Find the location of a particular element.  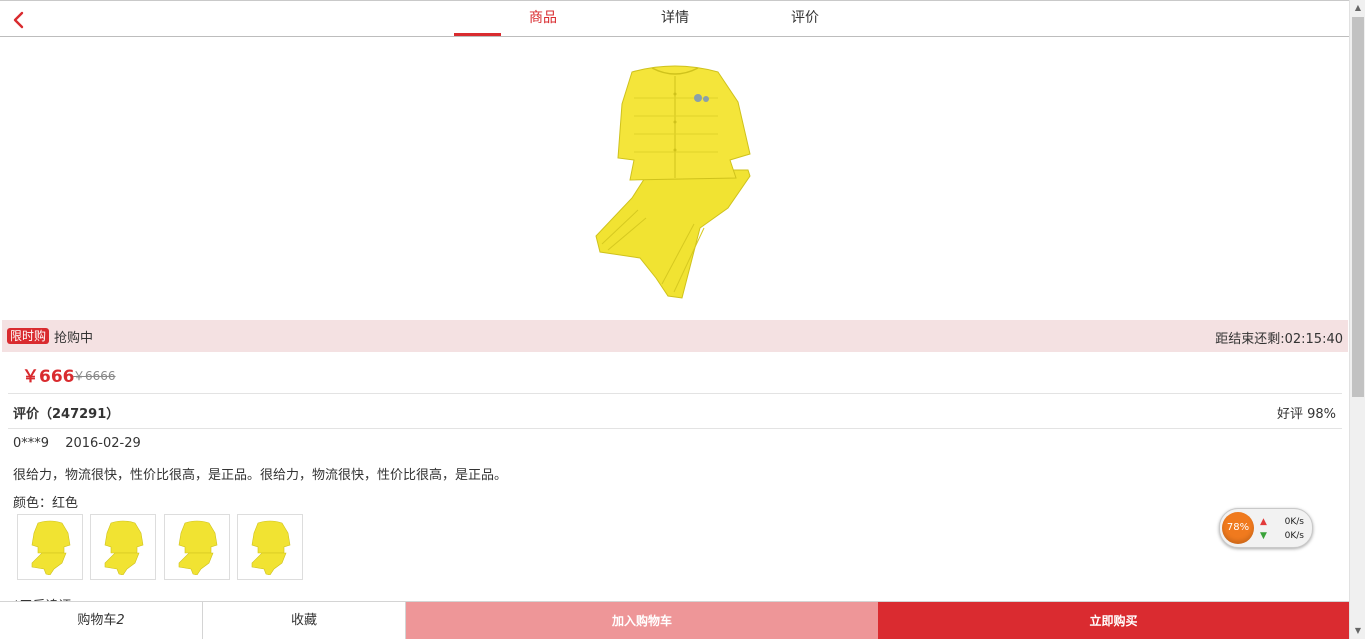

scrollbar-thumb is located at coordinates (1358, 207).